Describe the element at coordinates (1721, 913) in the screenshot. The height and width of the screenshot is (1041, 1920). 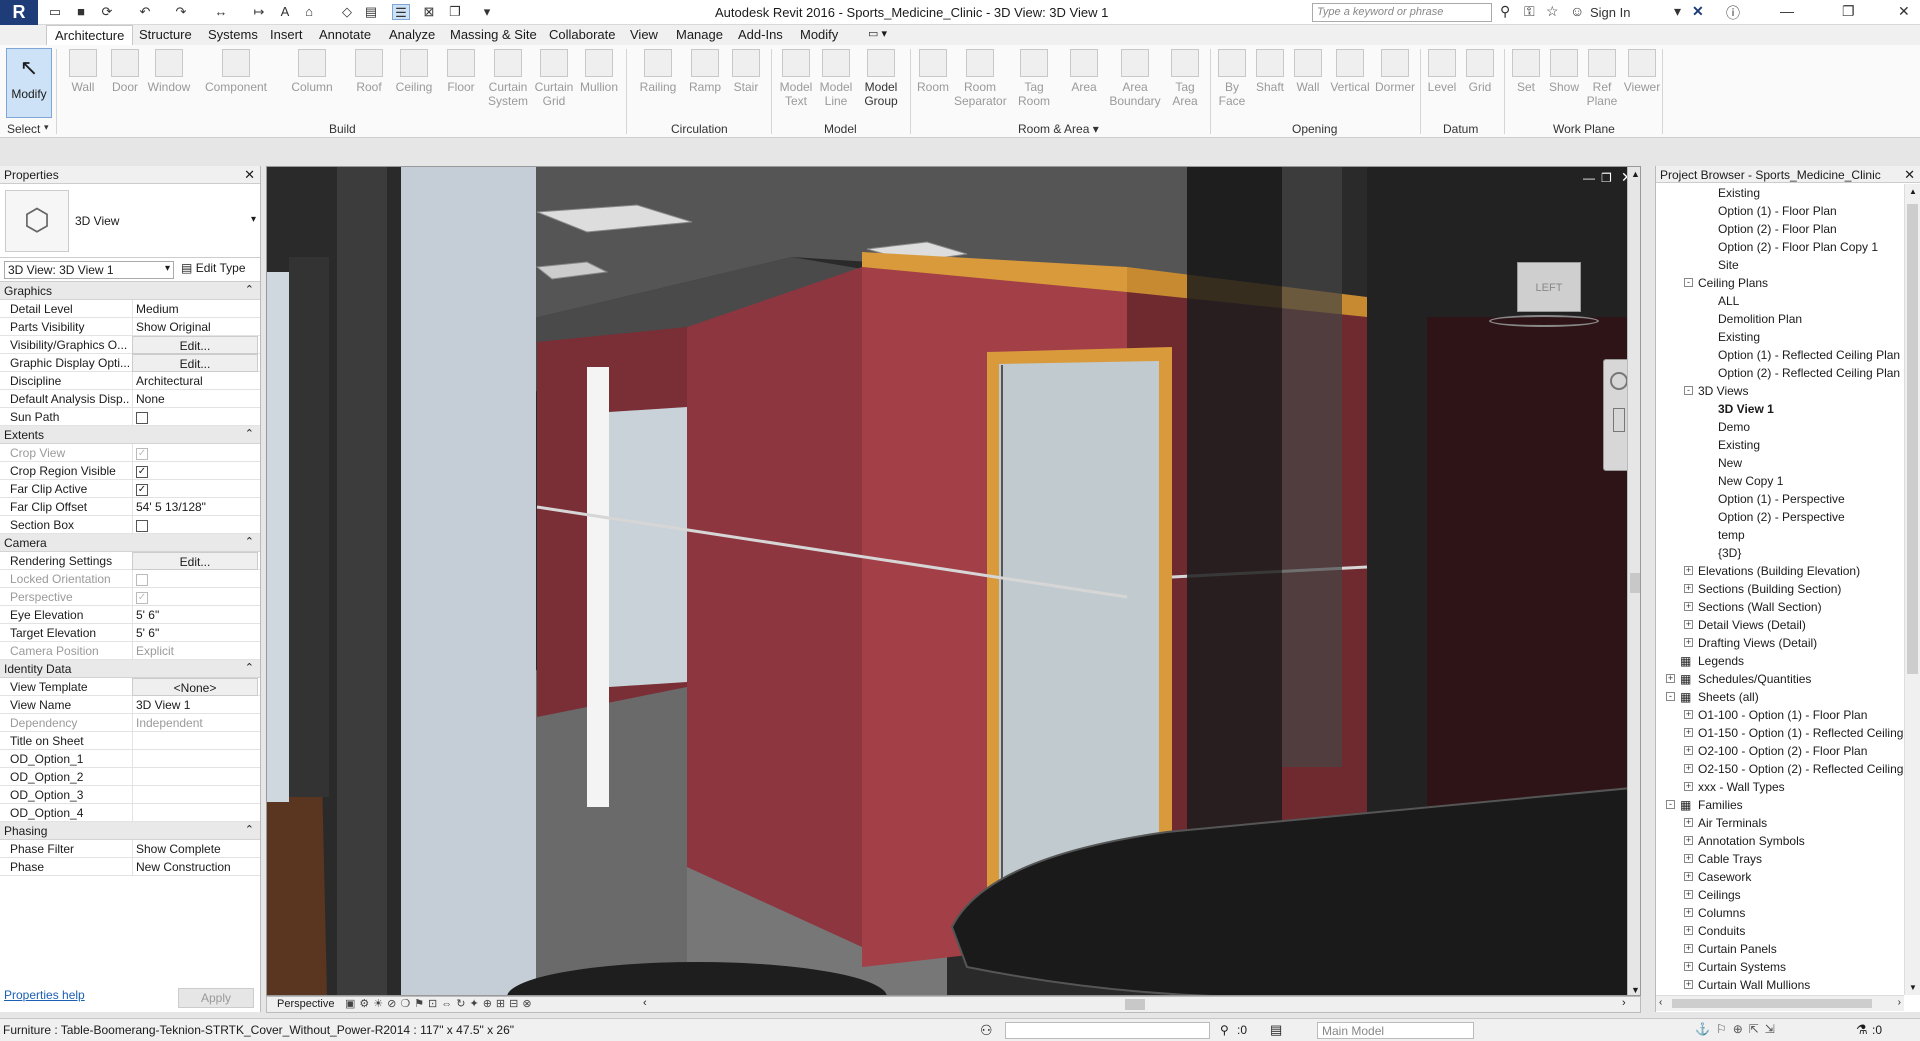
I see `browser-item: Columns` at that location.